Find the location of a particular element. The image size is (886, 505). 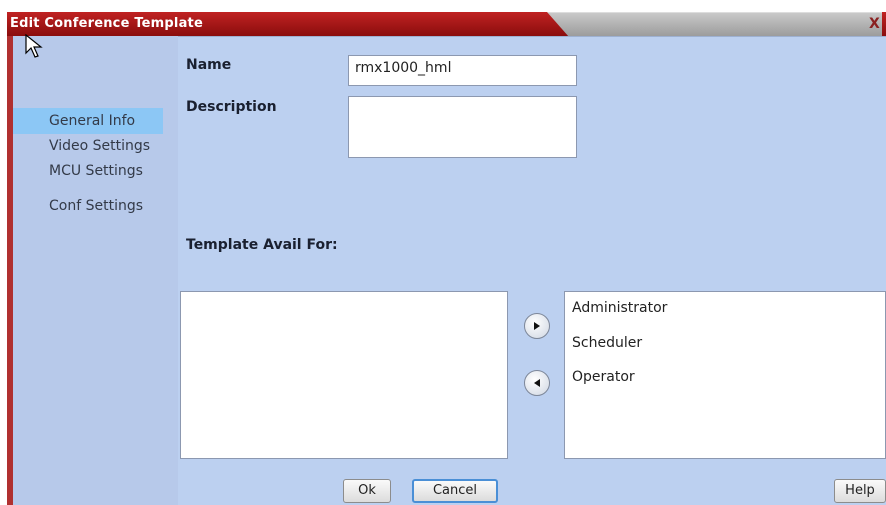

description-label: Description is located at coordinates (231, 107).